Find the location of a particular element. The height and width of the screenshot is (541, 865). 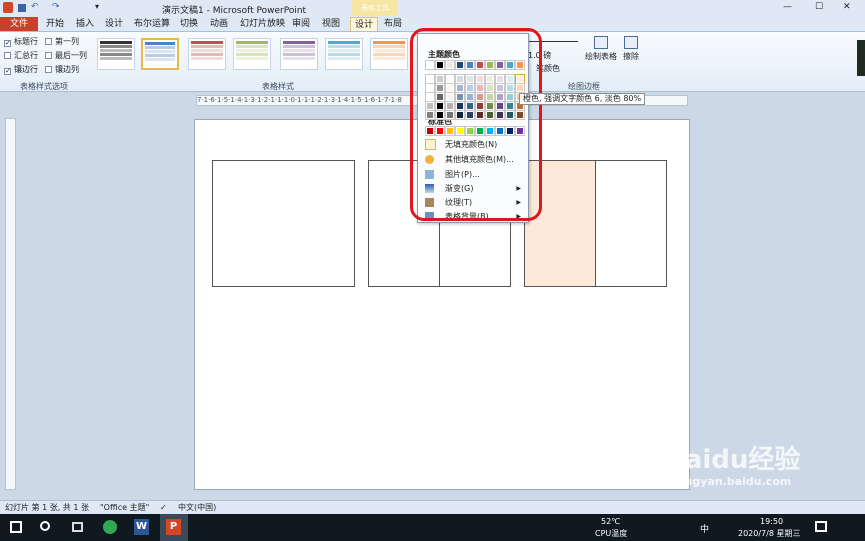

language-indicator: 中文(中国) is located at coordinates (197, 507).